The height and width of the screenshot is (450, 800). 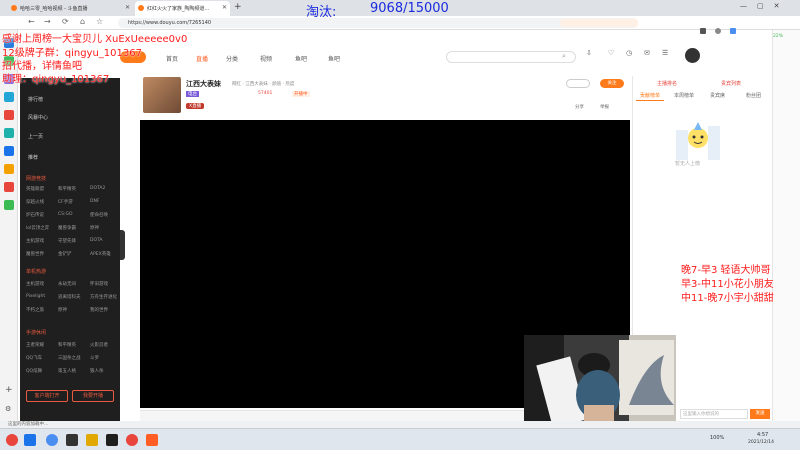 I want to click on tab-fanclub: 粉丝团, so click(x=753, y=96).